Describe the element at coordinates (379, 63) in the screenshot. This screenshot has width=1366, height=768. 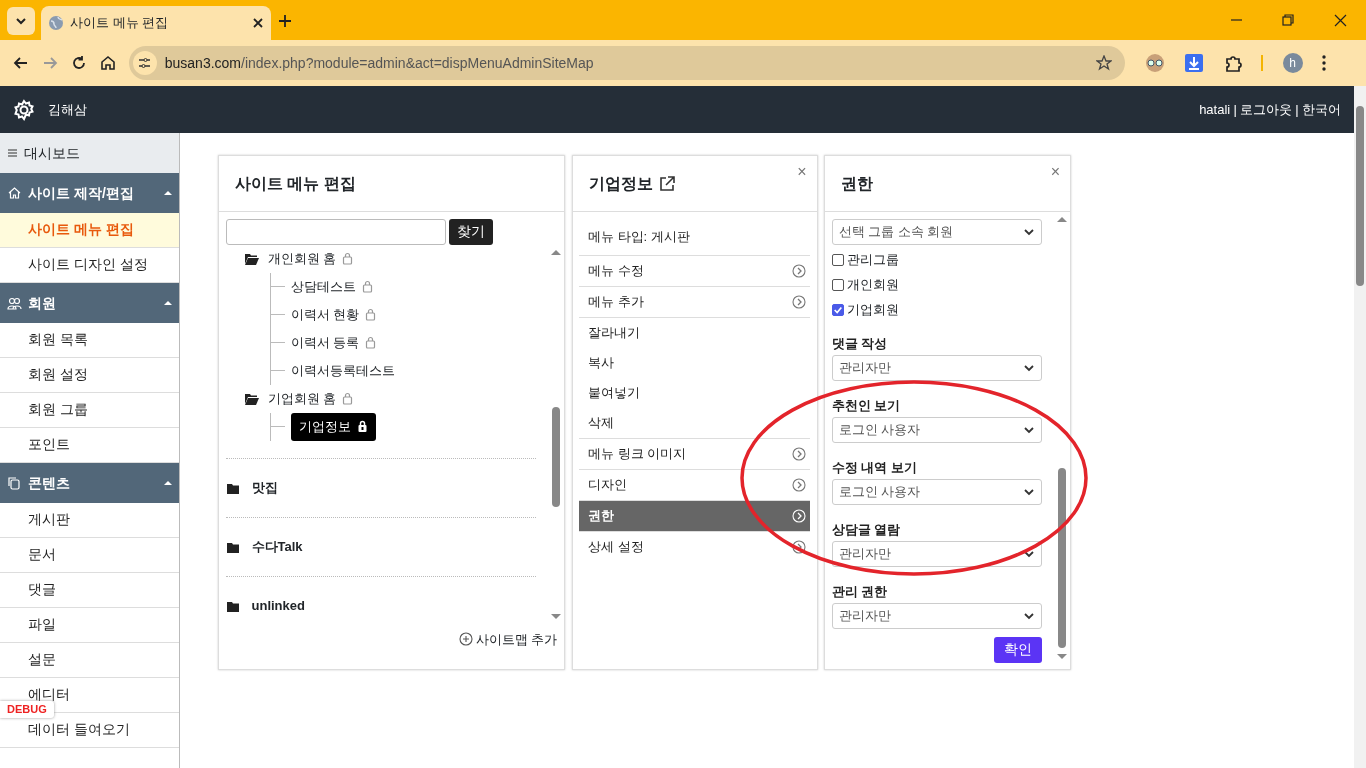
I see `url-text: busan3.com/index.php?module=admin&act=dispMenuAdminSiteMap` at that location.